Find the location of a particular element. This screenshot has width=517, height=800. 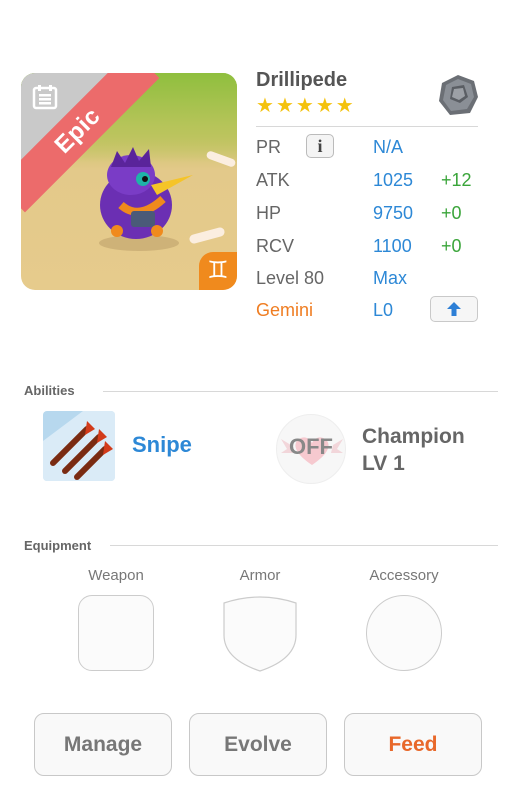

equipment-title: Equipment is located at coordinates (58, 545).